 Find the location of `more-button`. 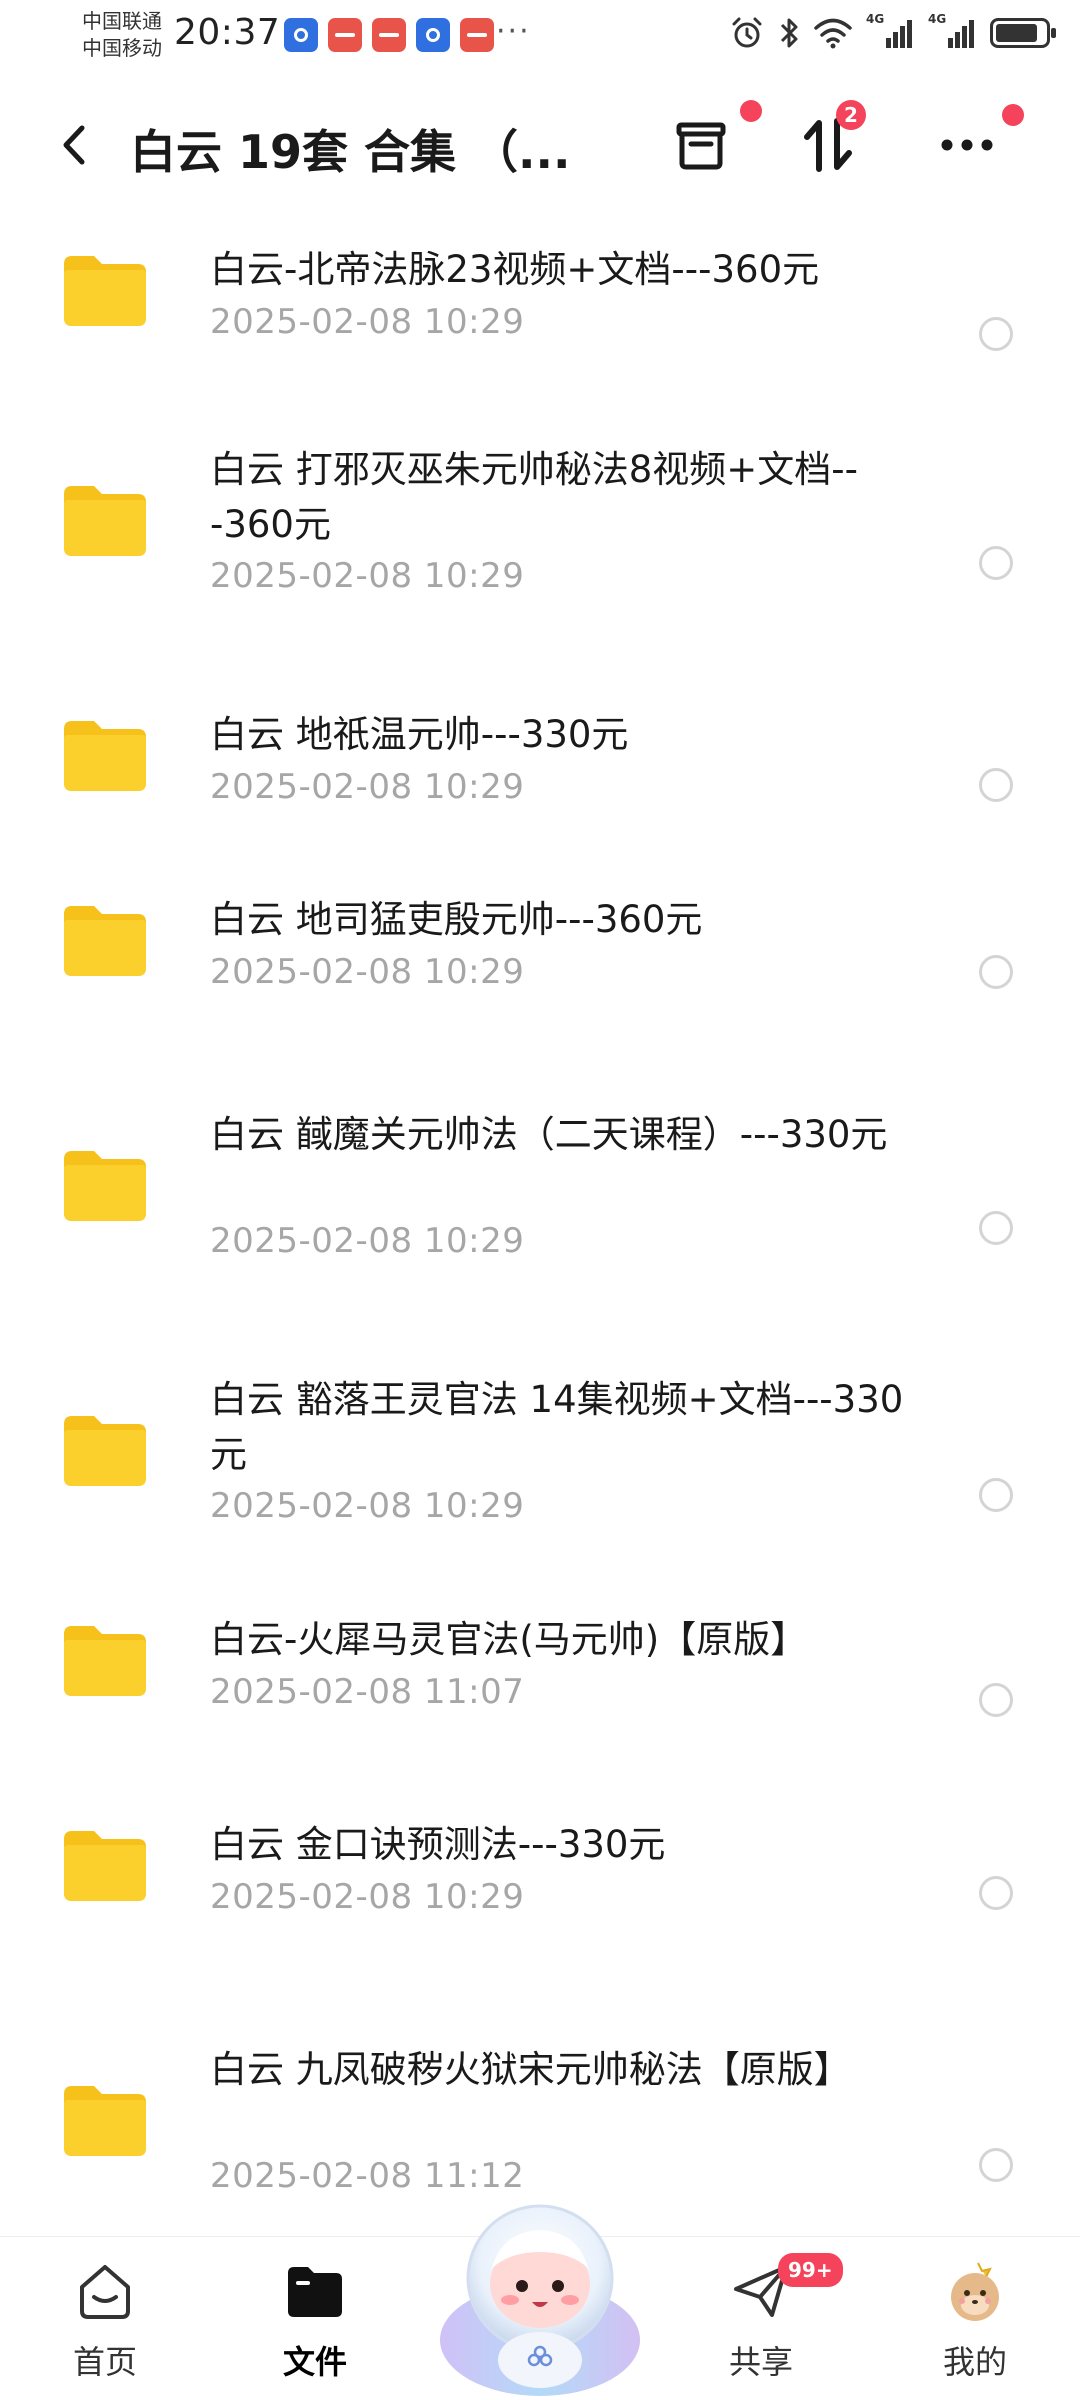

more-button is located at coordinates (977, 143).